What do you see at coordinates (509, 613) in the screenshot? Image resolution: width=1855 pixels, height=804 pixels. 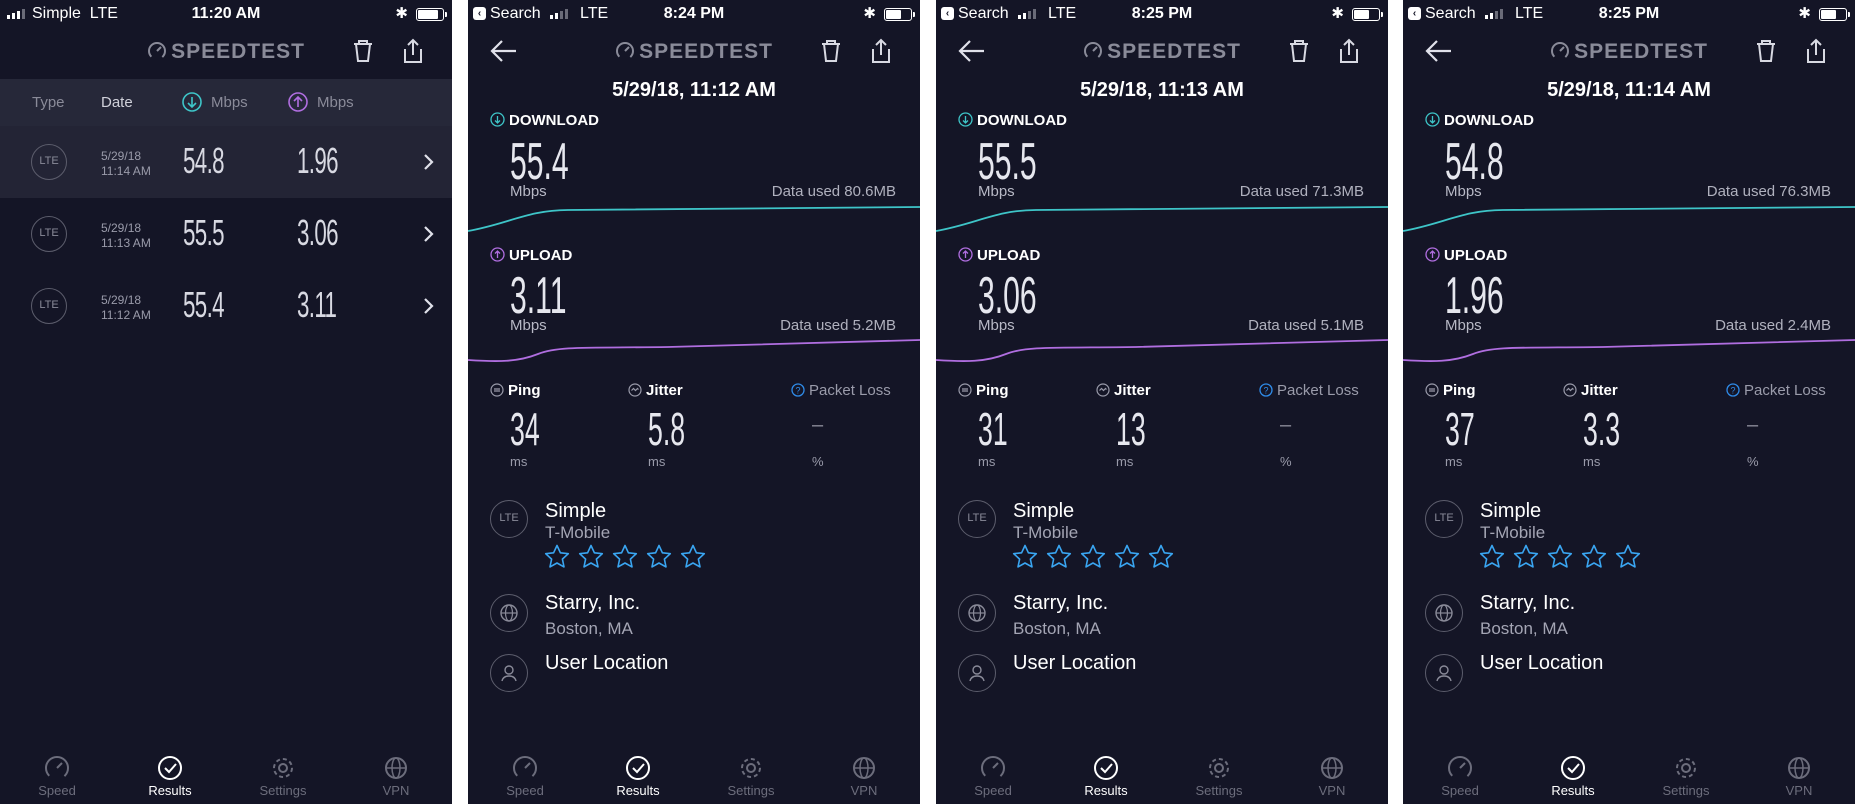 I see `globe-icon` at bounding box center [509, 613].